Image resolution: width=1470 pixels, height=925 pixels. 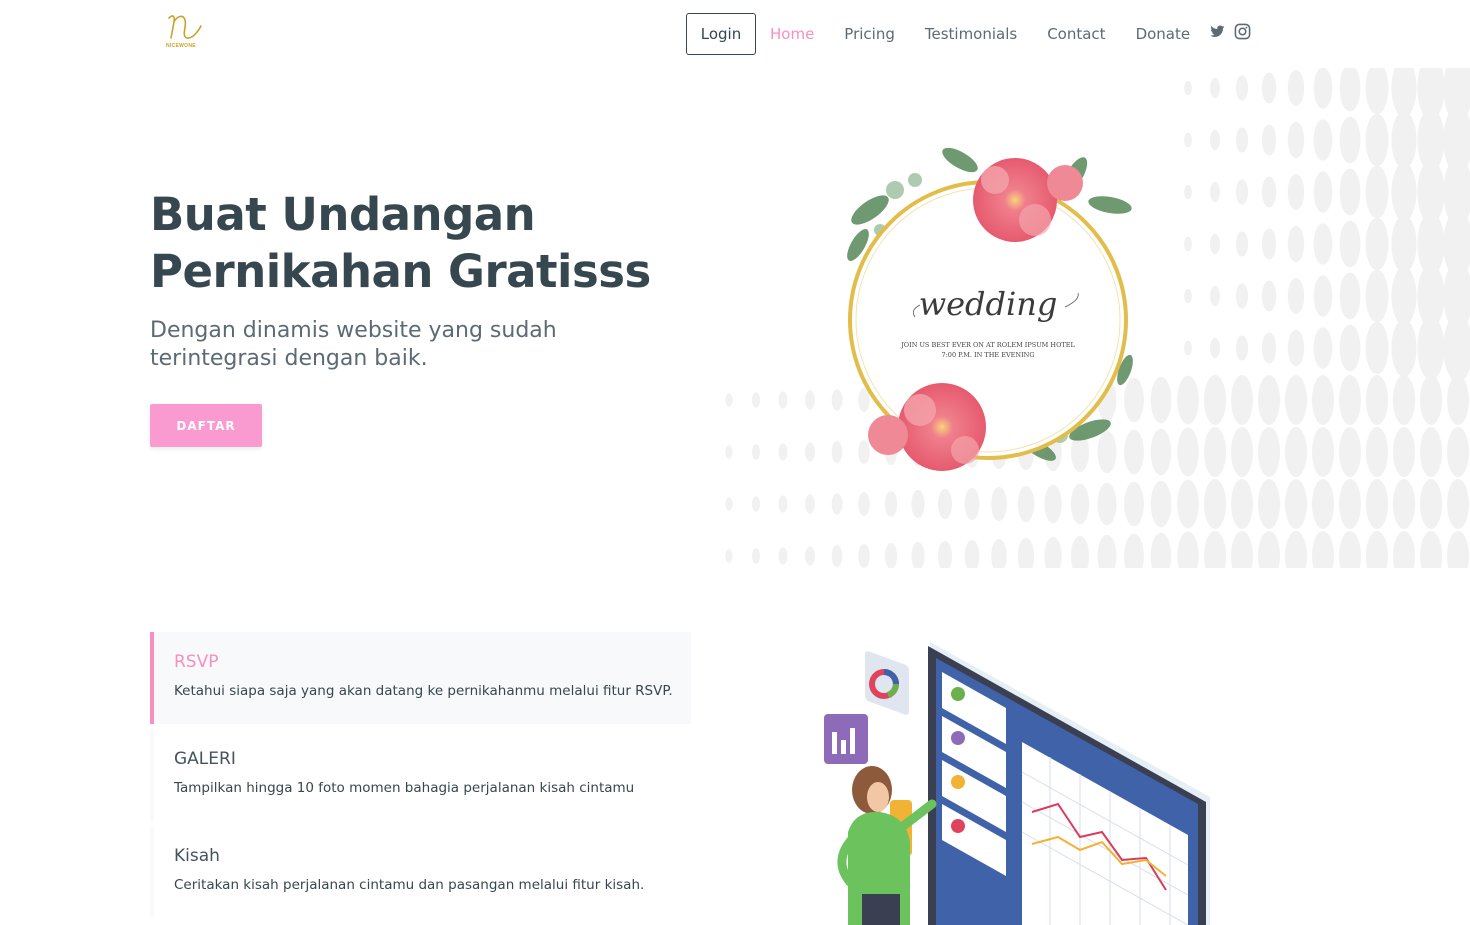 What do you see at coordinates (721, 34) in the screenshot?
I see `login-button: Login` at bounding box center [721, 34].